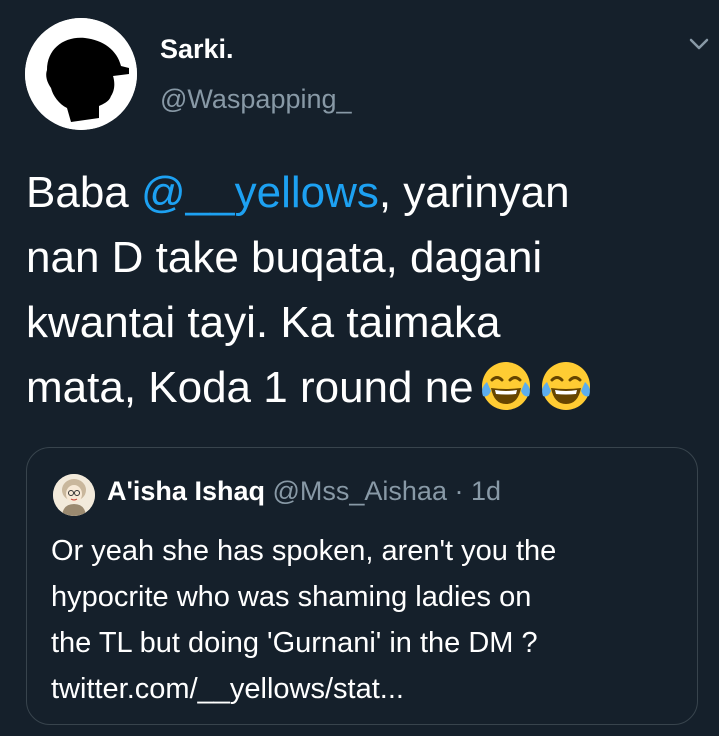 The width and height of the screenshot is (719, 736). I want to click on tweet-line-1: Baba @__yellows, yarinyan, so click(366, 192).